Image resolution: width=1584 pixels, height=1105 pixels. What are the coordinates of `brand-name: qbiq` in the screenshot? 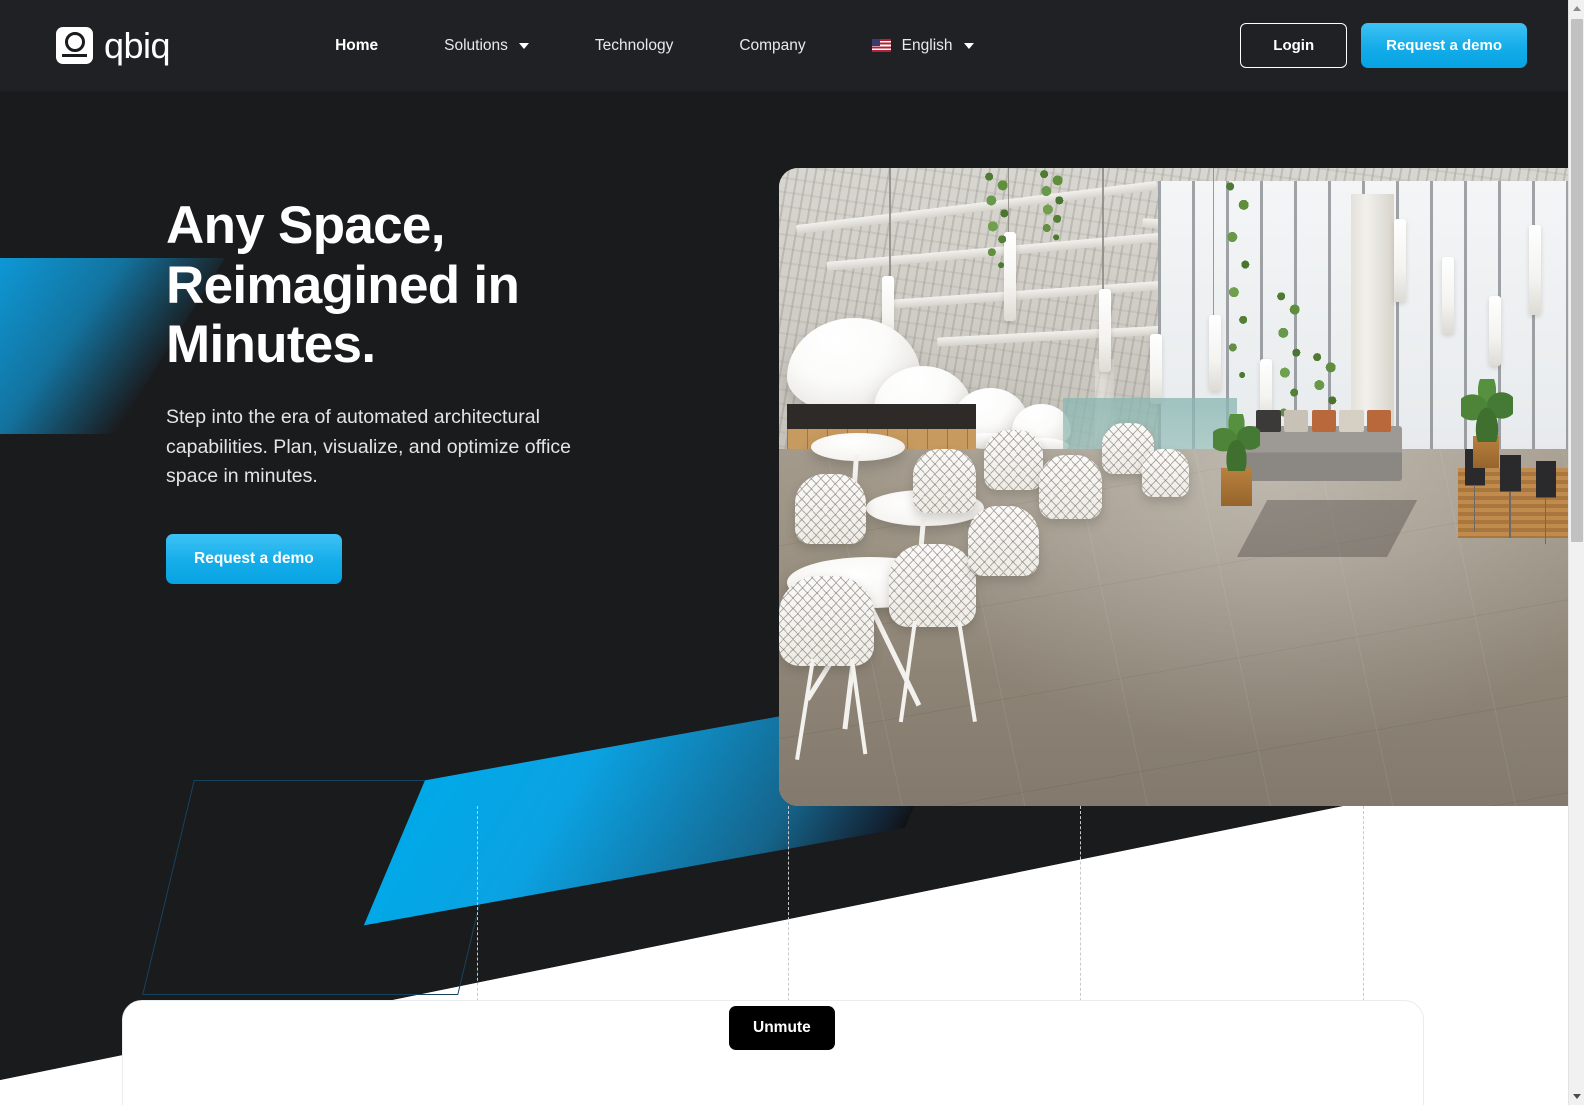 It's located at (137, 45).